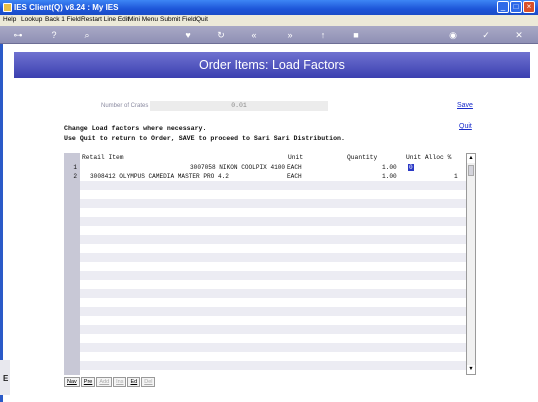  What do you see at coordinates (63, 19) in the screenshot?
I see `menu-back-1-field: Back 1 Field` at bounding box center [63, 19].